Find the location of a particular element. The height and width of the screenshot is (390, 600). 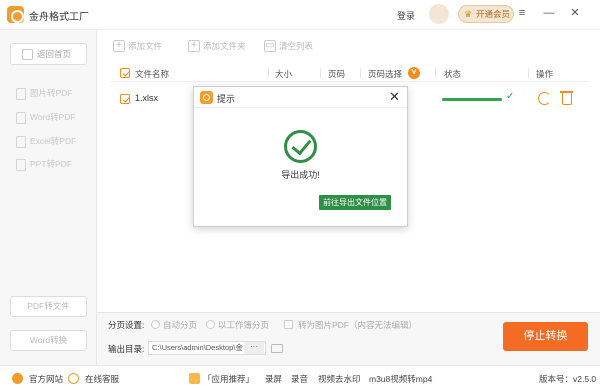

clear-icon: ▭ is located at coordinates (270, 46).